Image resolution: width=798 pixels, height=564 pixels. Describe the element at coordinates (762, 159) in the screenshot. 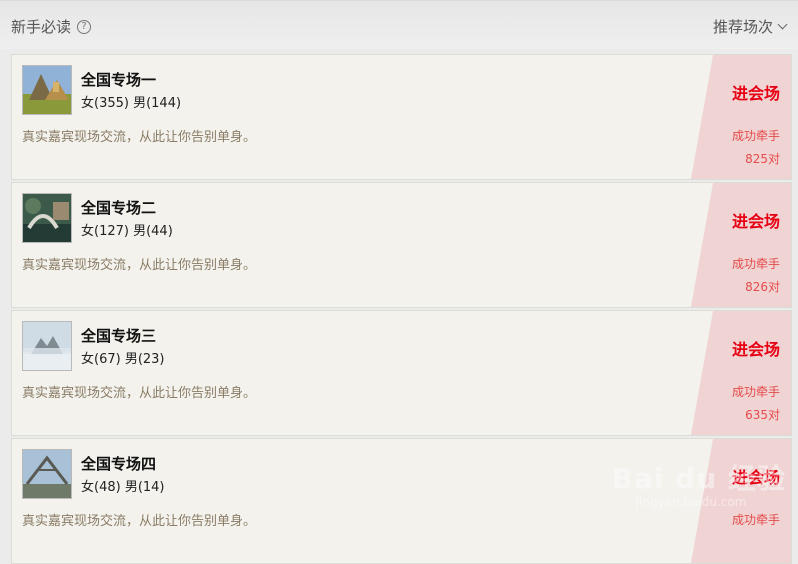

I see `pairs-count: 825对` at that location.